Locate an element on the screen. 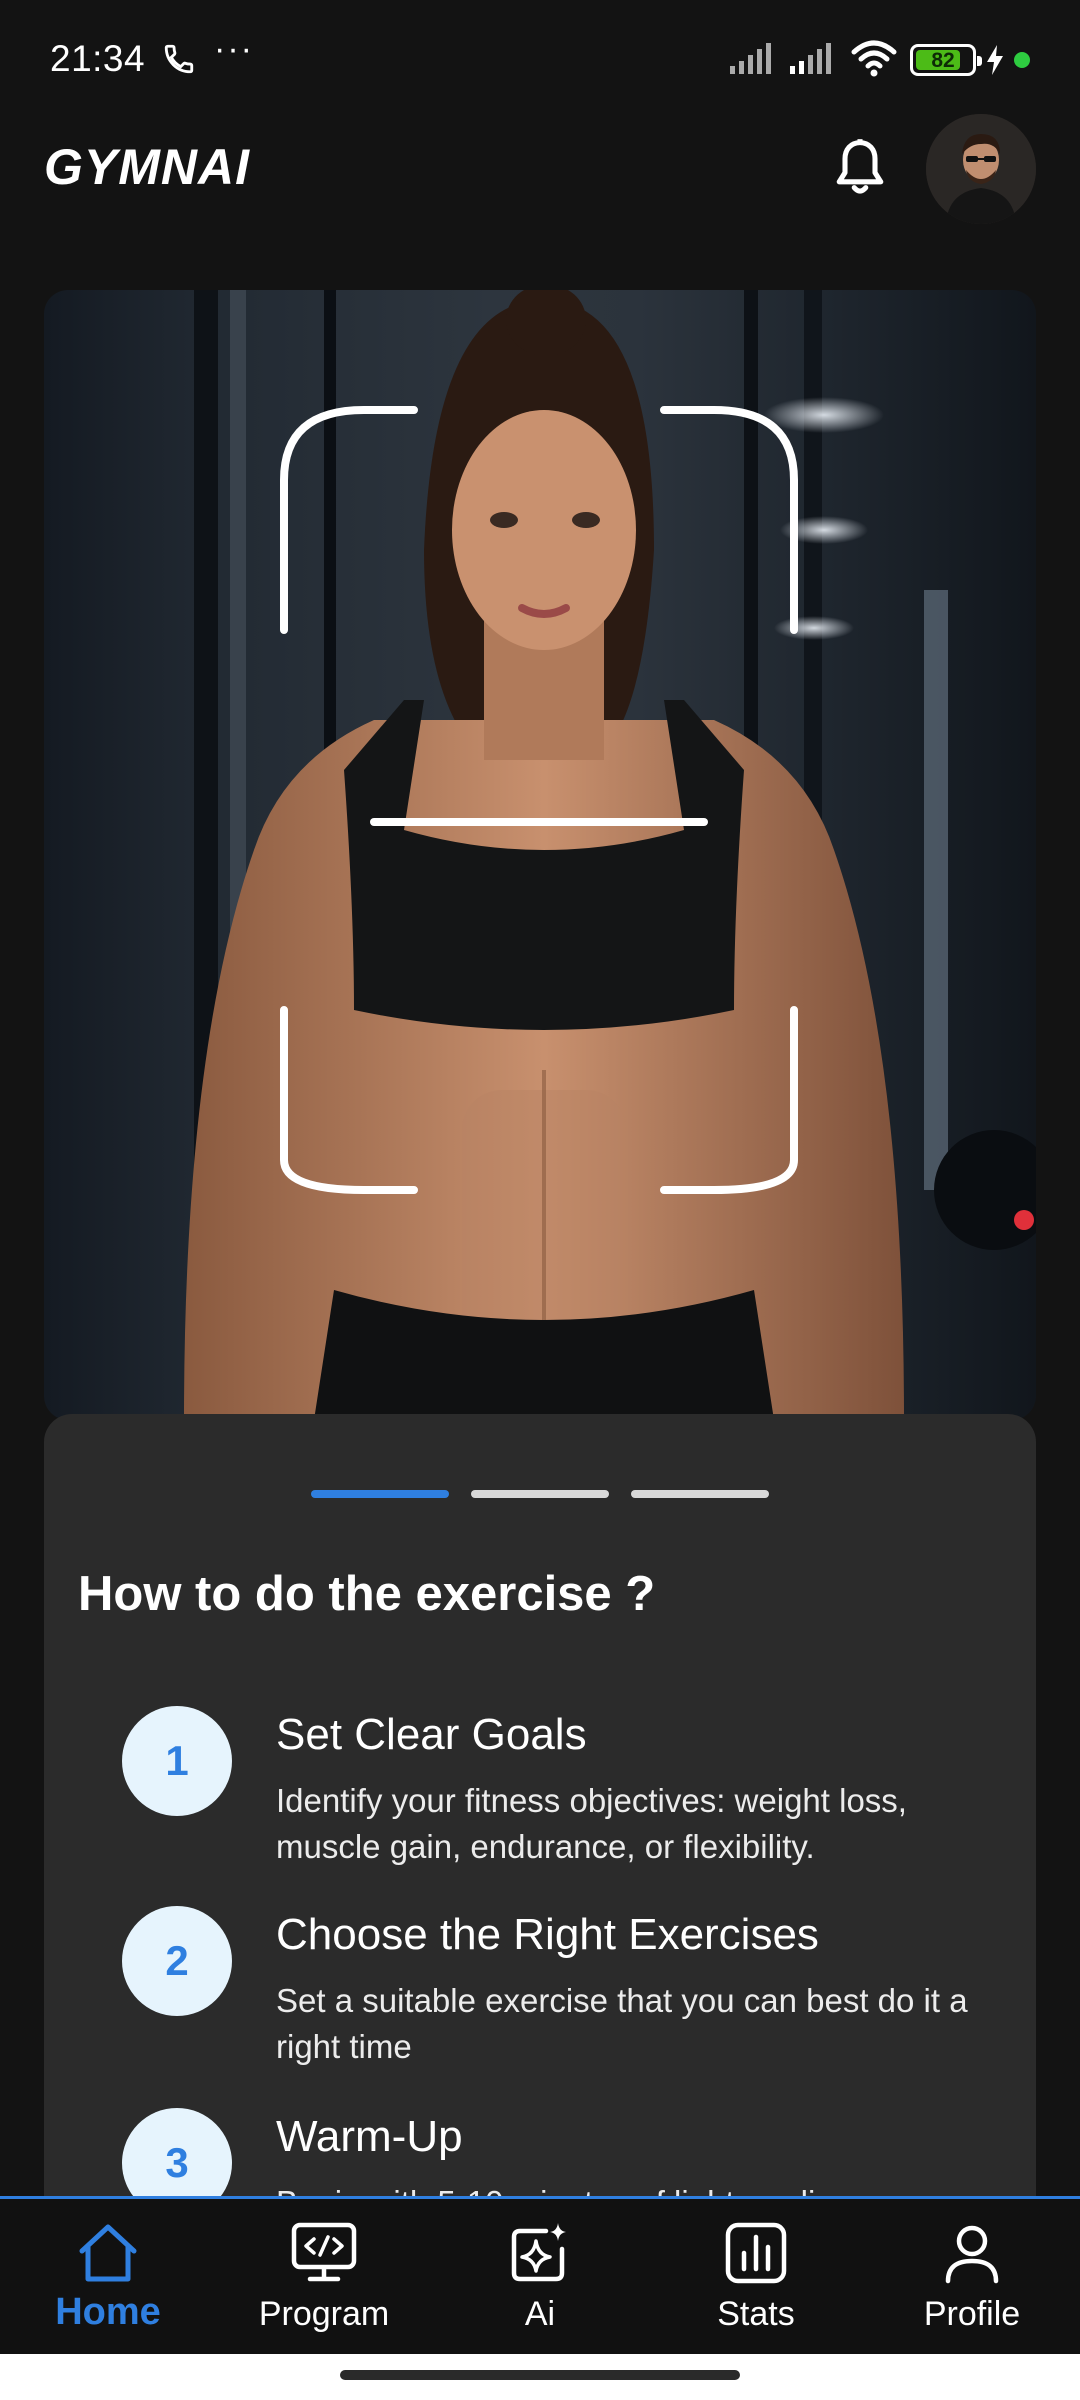 Image resolution: width=1080 pixels, height=2400 pixels. cell-signal-2-icon is located at coordinates (810, 58).